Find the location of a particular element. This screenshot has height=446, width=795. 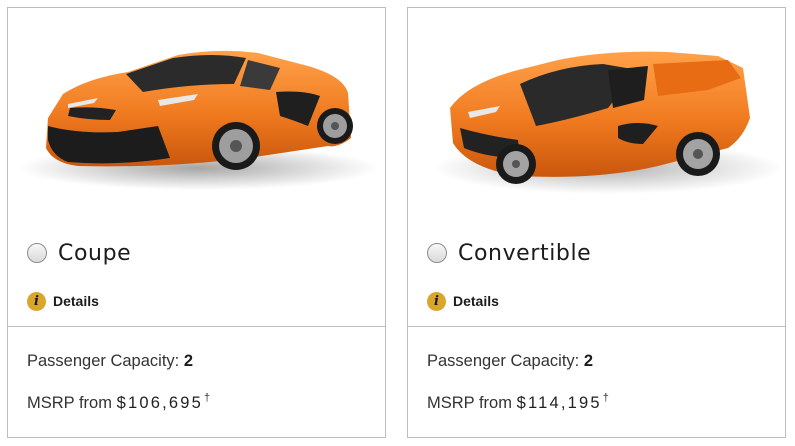

convertible-radio-option: Convertible is located at coordinates (509, 253).